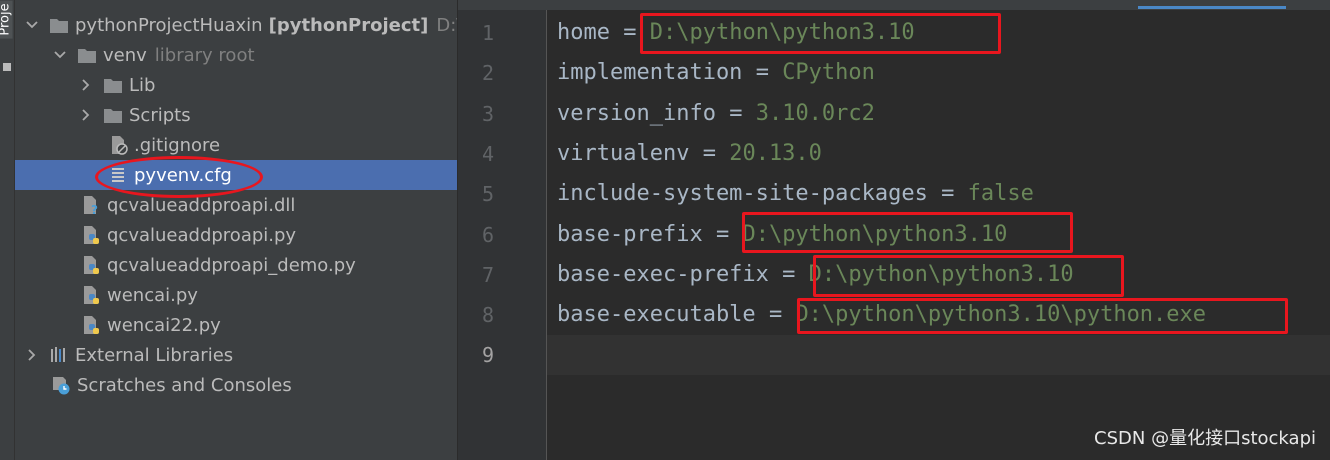 The width and height of the screenshot is (1330, 460). I want to click on wencai-file-name: wencai.py, so click(152, 295).